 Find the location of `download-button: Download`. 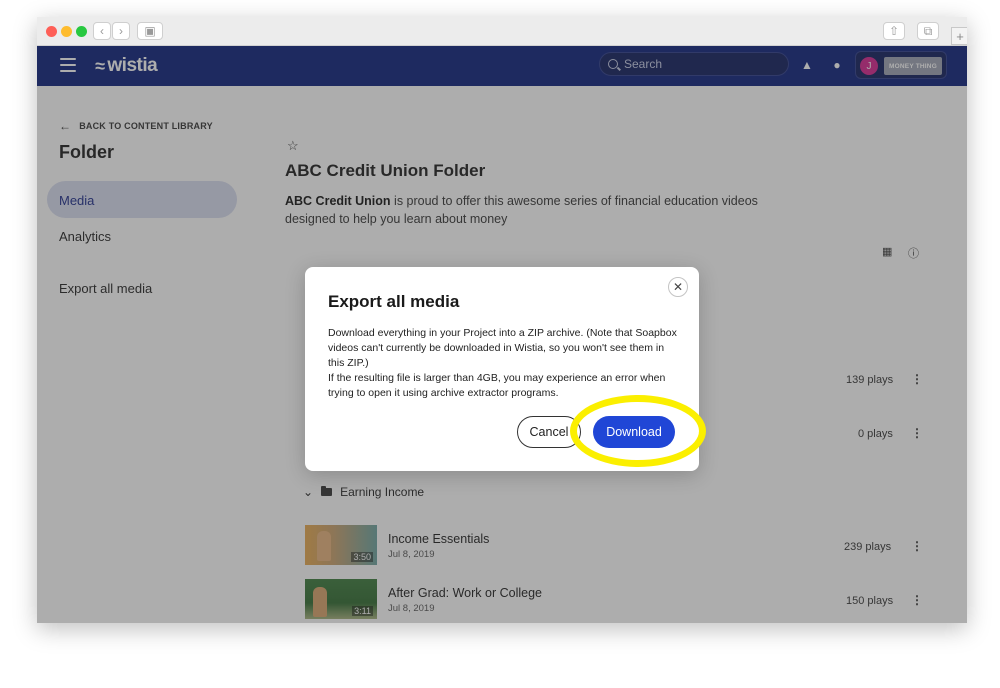

download-button: Download is located at coordinates (634, 432).